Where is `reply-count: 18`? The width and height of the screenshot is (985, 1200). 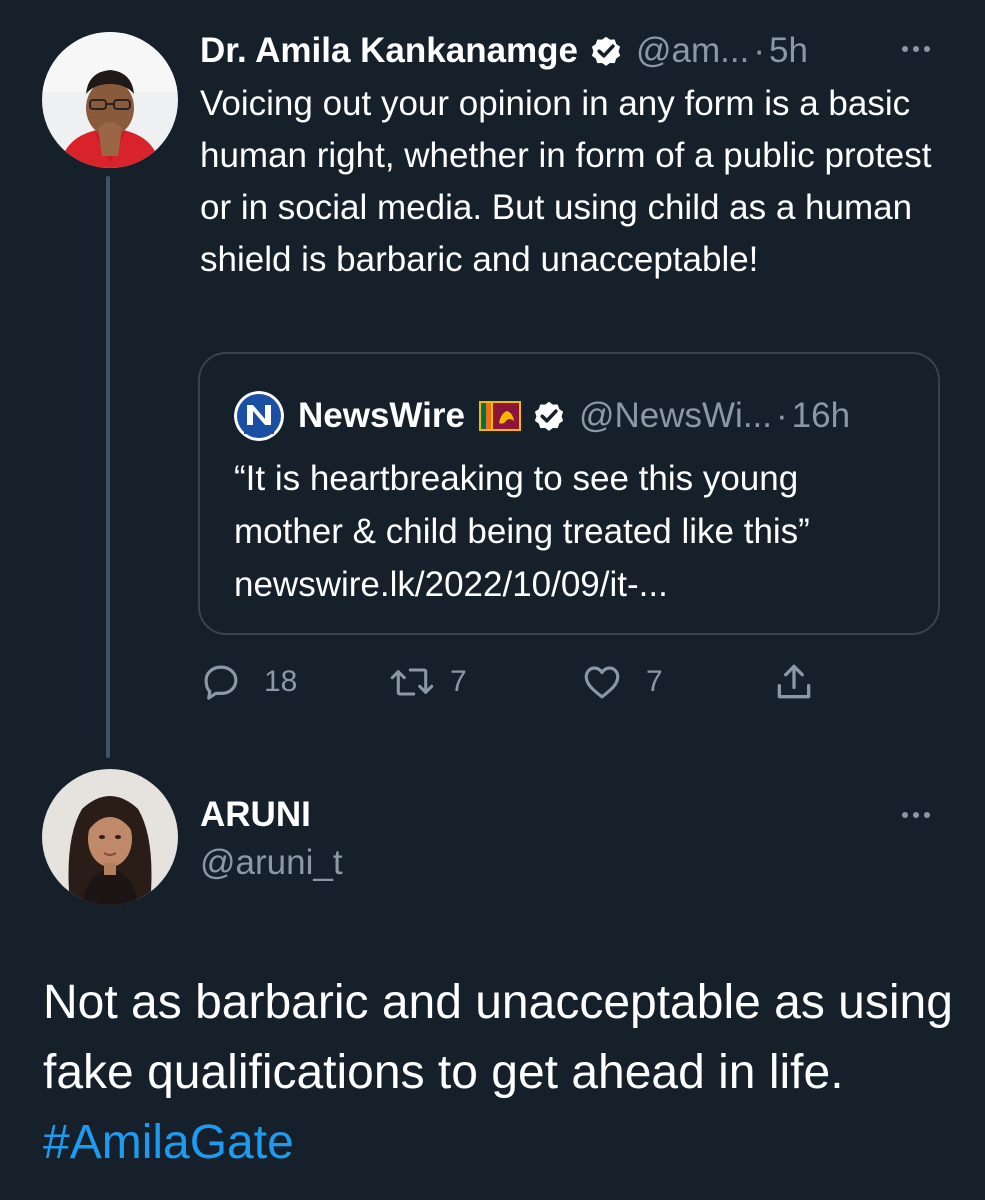
reply-count: 18 is located at coordinates (281, 681).